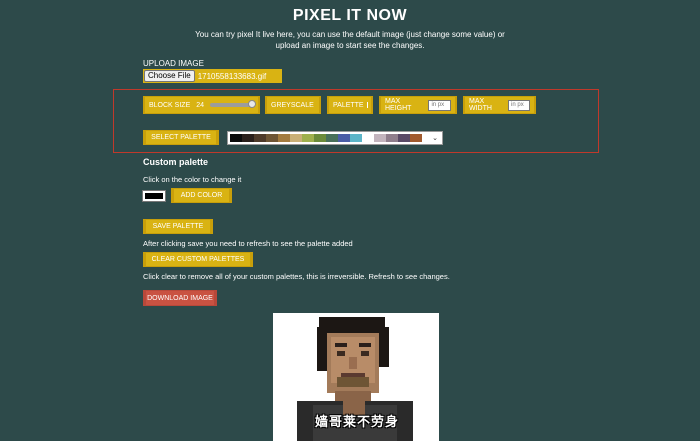 Image resolution: width=700 pixels, height=441 pixels. Describe the element at coordinates (356, 422) in the screenshot. I see `preview-caption: 嫱哥莱不劳身` at that location.